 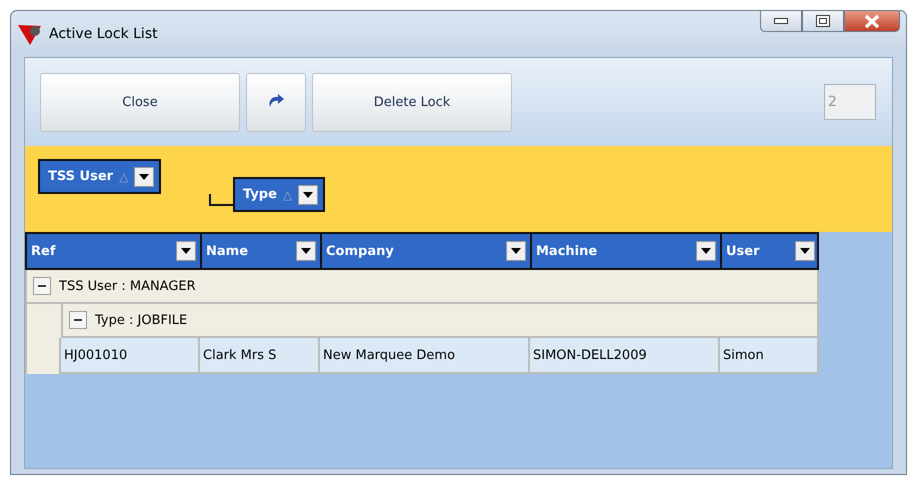 I want to click on minimize-icon, so click(x=781, y=21).